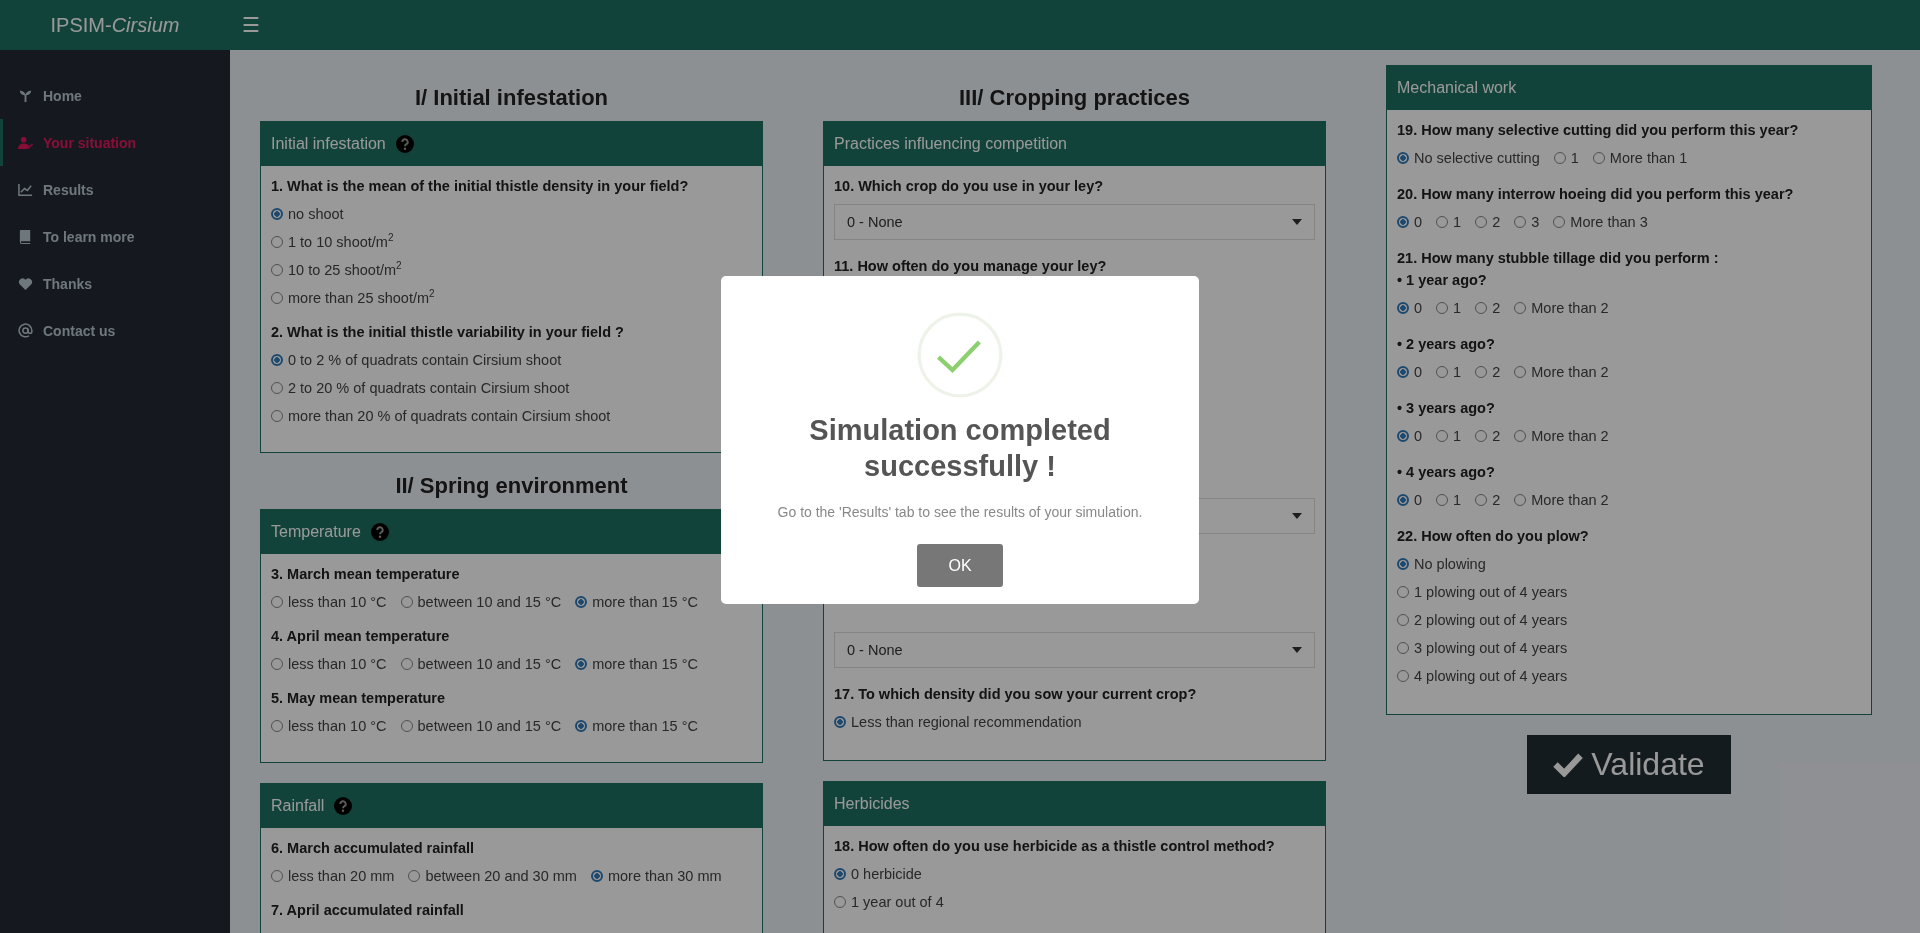  Describe the element at coordinates (1074, 874) in the screenshot. I see `radio-option: 0 herbicide` at that location.